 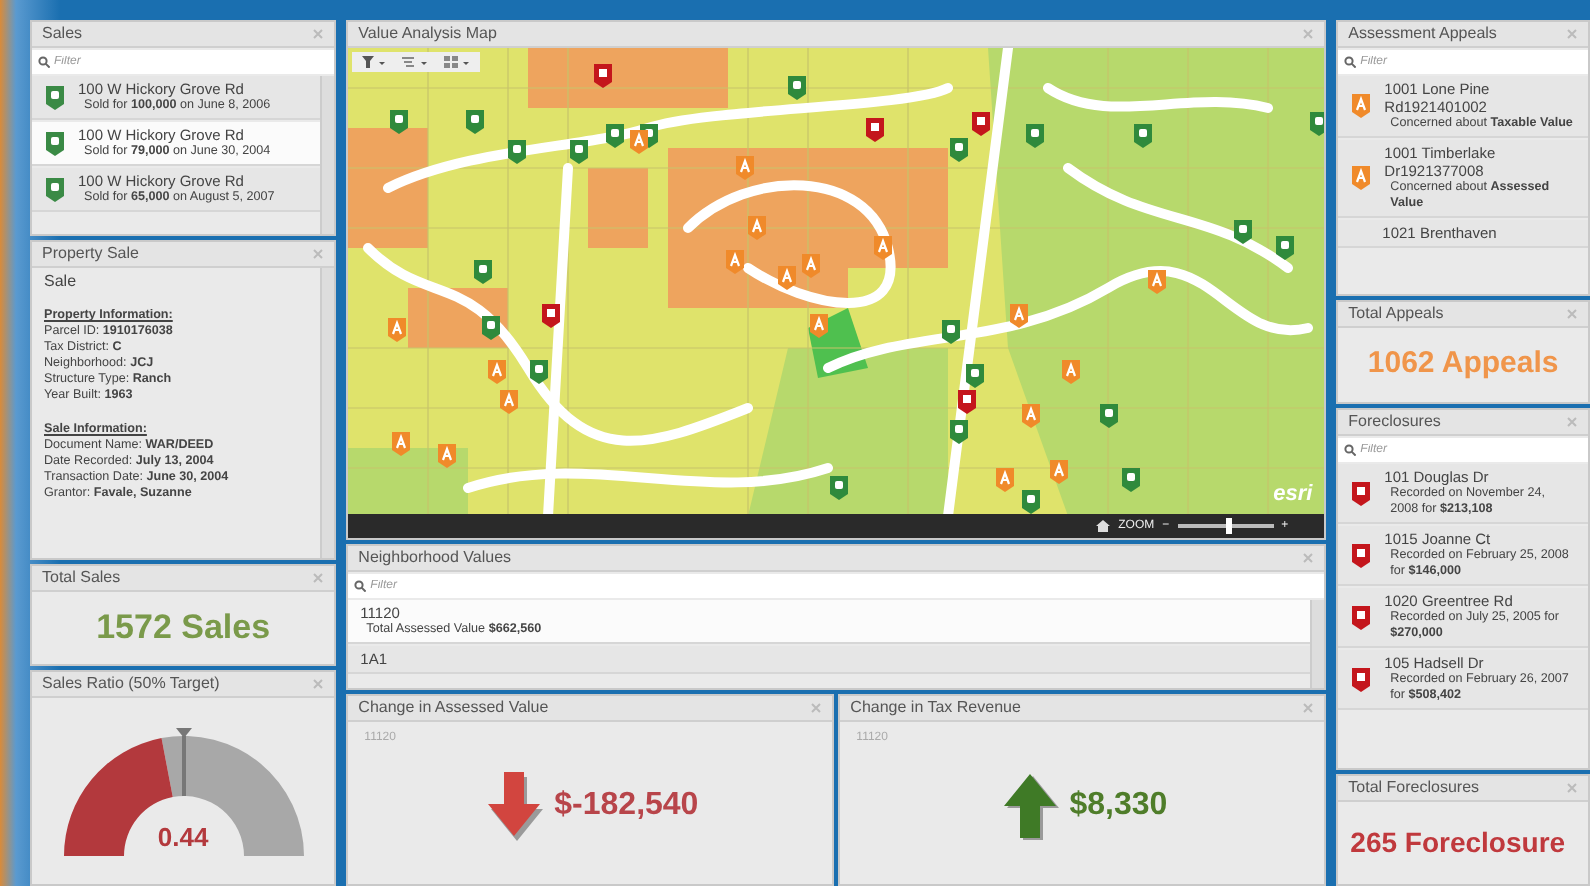 I want to click on change-value: $8,330, so click(x=1118, y=806).